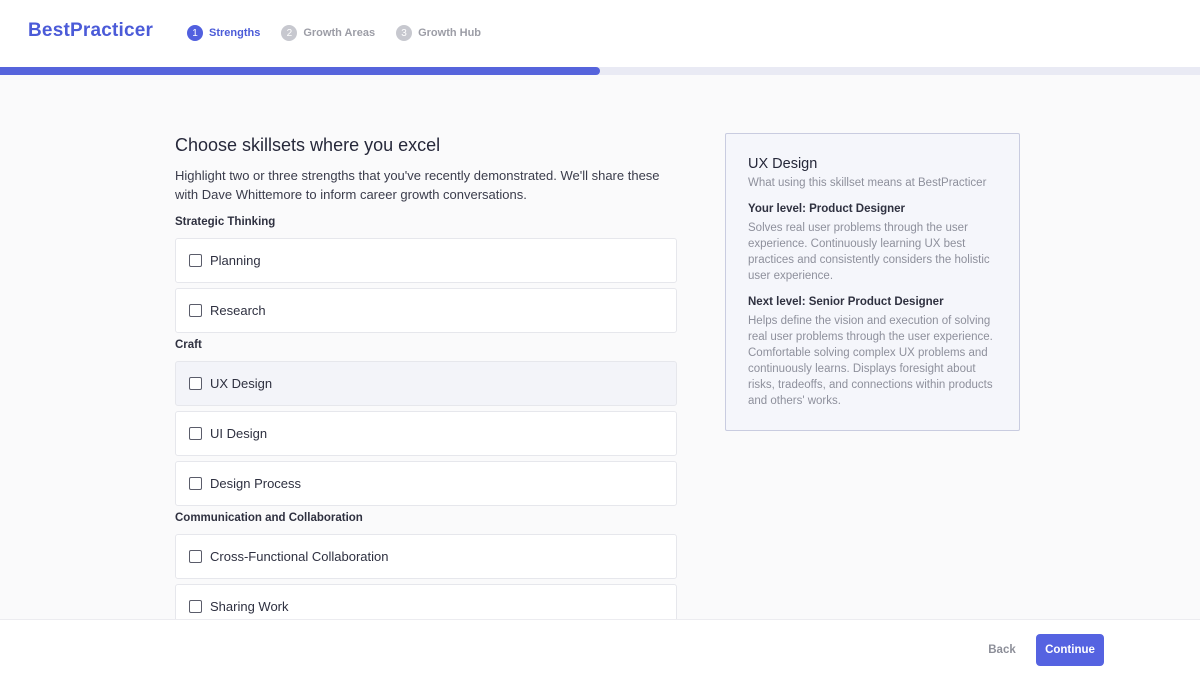 The image size is (1200, 679). Describe the element at coordinates (241, 383) in the screenshot. I see `option-label: UX Design` at that location.